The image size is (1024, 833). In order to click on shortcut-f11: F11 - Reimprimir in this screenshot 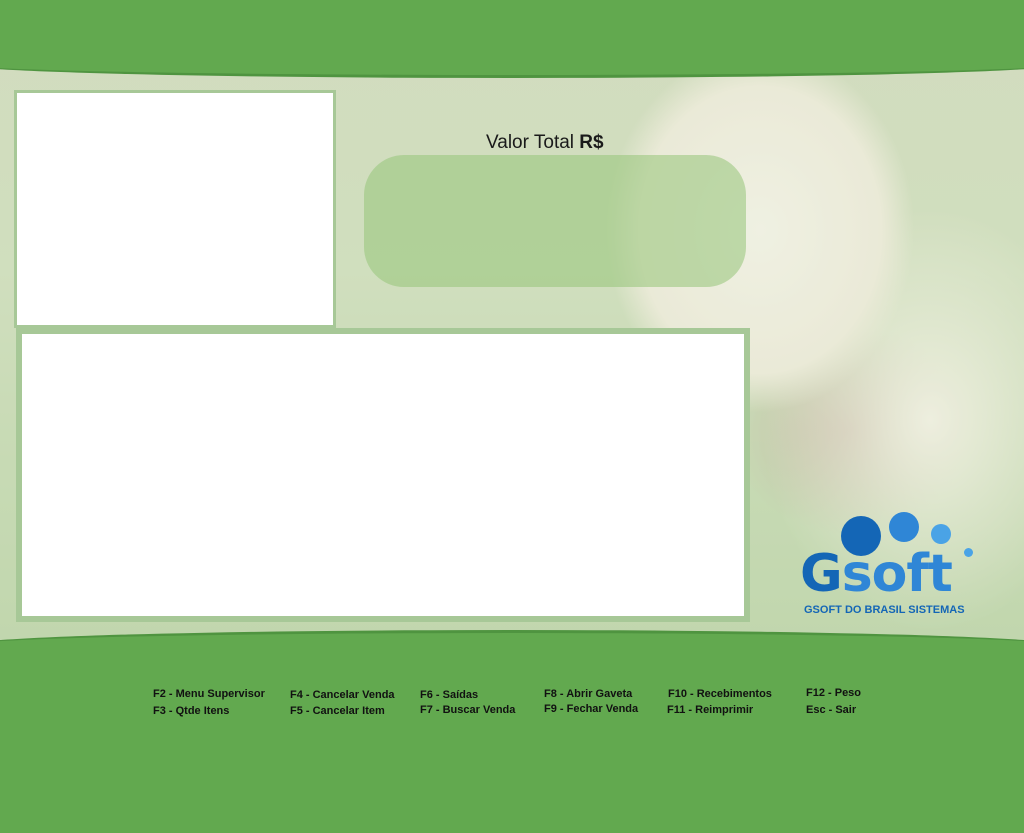, I will do `click(710, 710)`.